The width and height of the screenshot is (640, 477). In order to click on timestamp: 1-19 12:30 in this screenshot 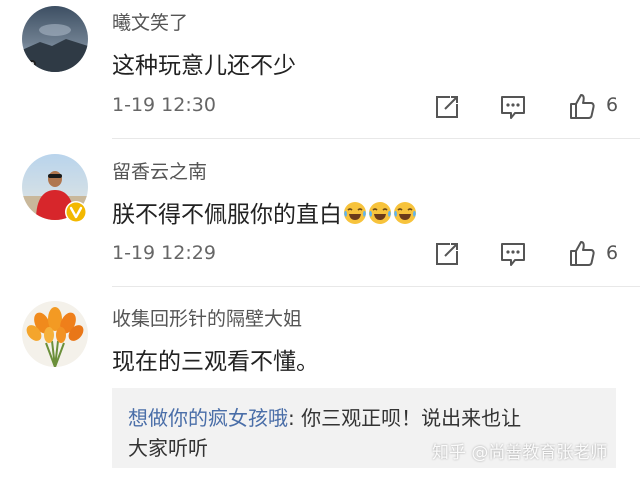, I will do `click(164, 105)`.